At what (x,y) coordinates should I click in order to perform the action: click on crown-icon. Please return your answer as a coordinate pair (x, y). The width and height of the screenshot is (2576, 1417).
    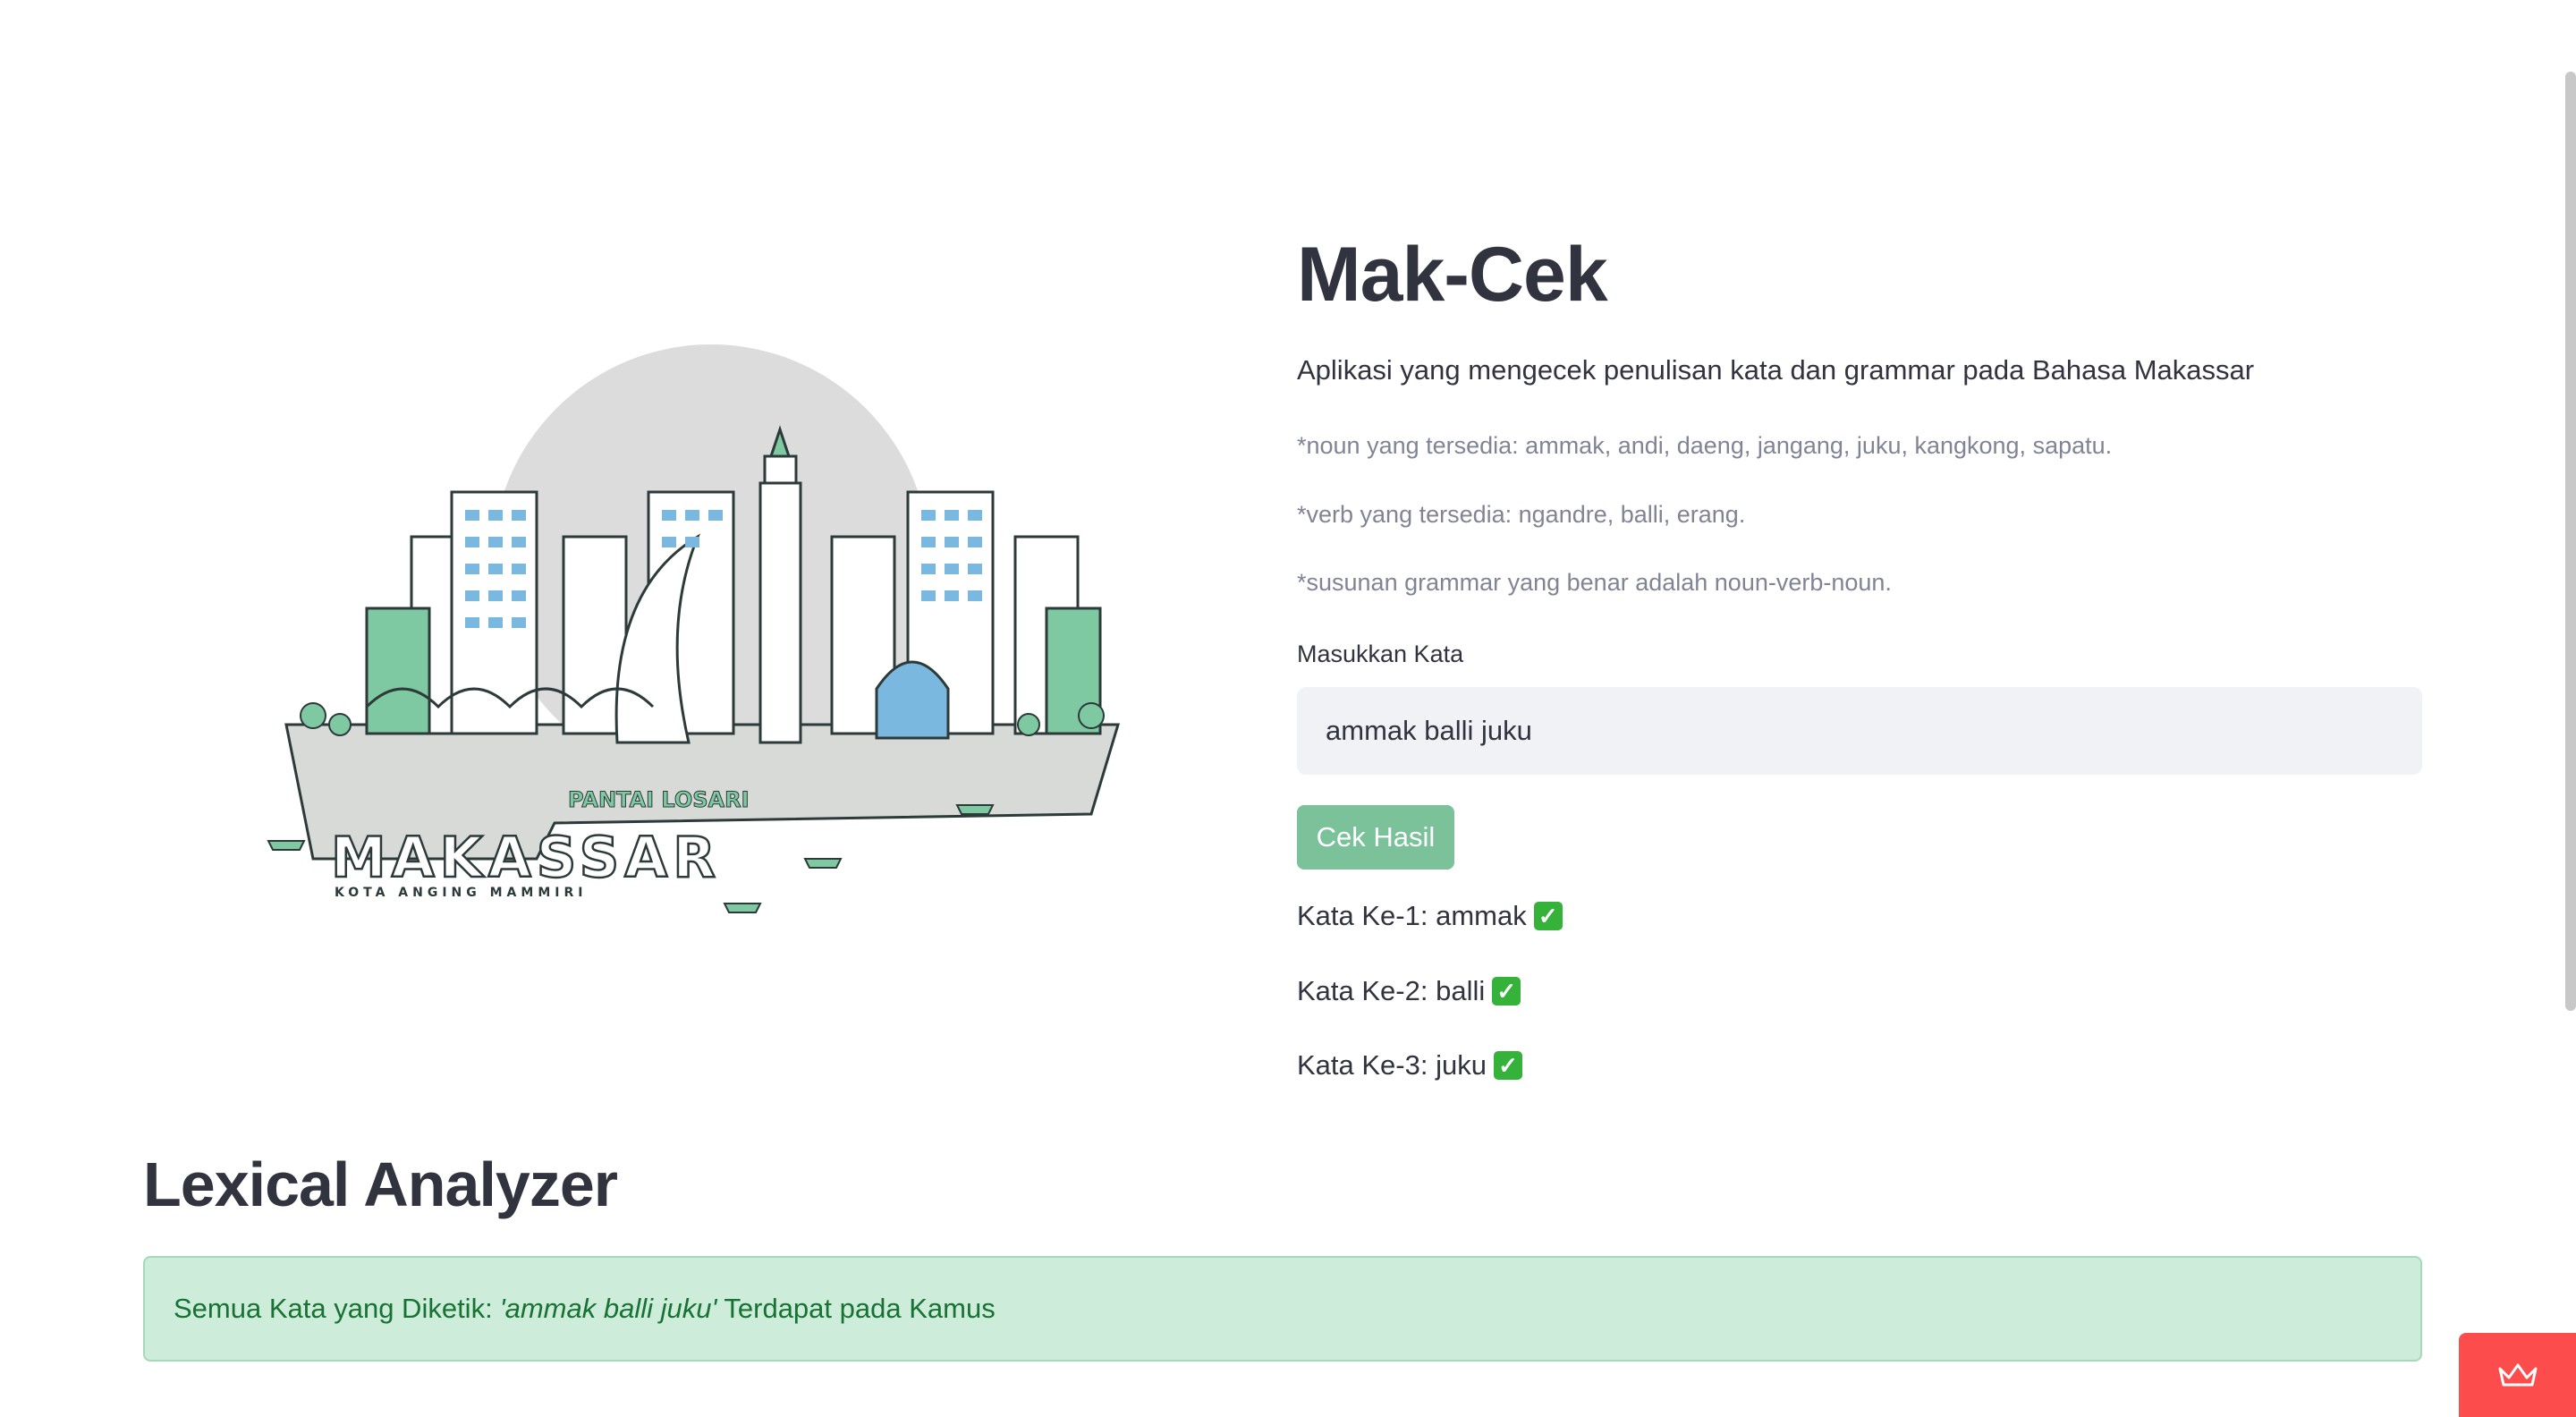
    Looking at the image, I should click on (2517, 1375).